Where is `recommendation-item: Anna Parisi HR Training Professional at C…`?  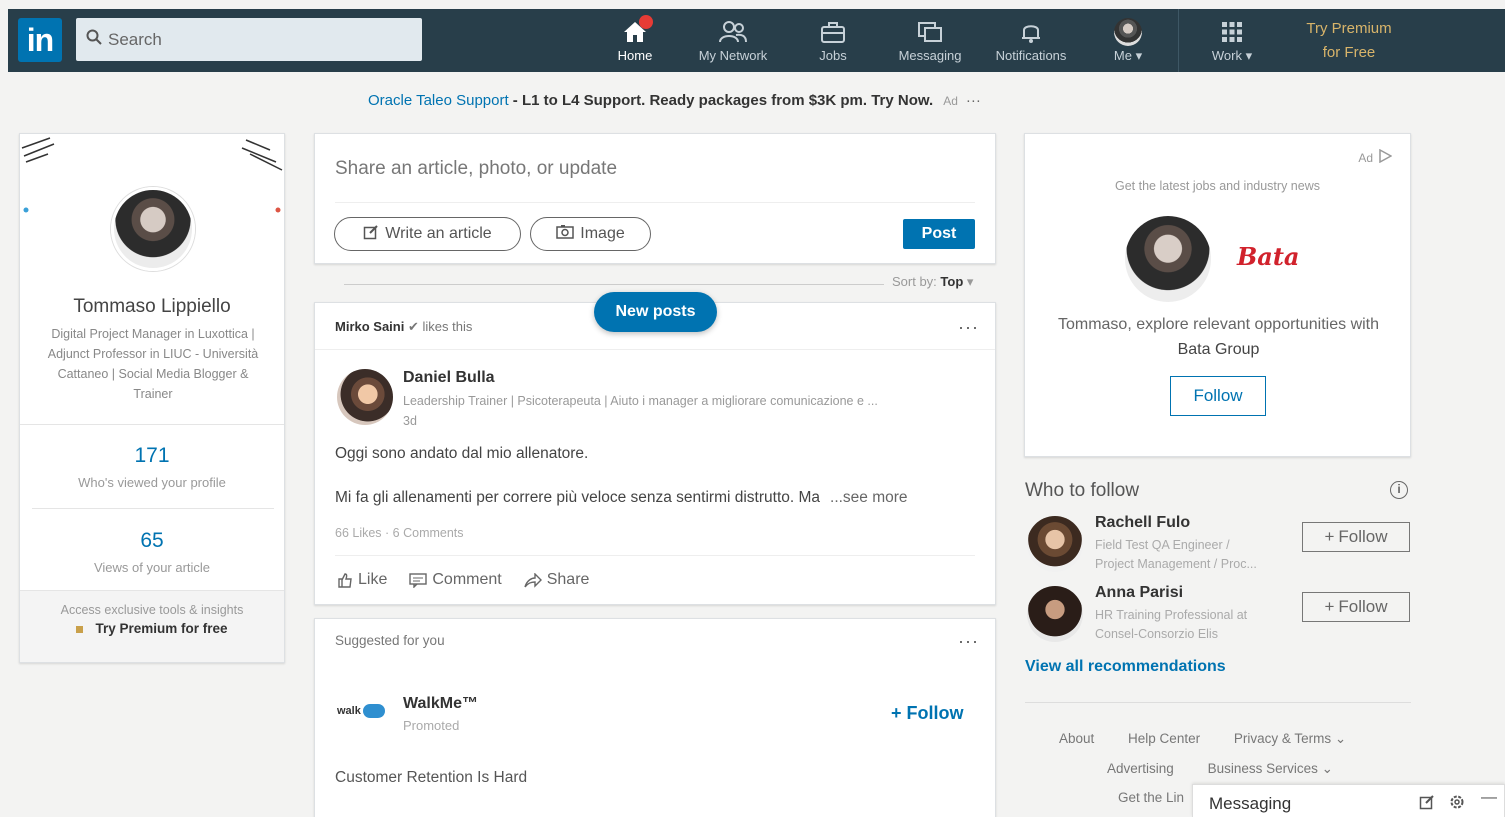 recommendation-item: Anna Parisi HR Training Professional at C… is located at coordinates (1220, 619).